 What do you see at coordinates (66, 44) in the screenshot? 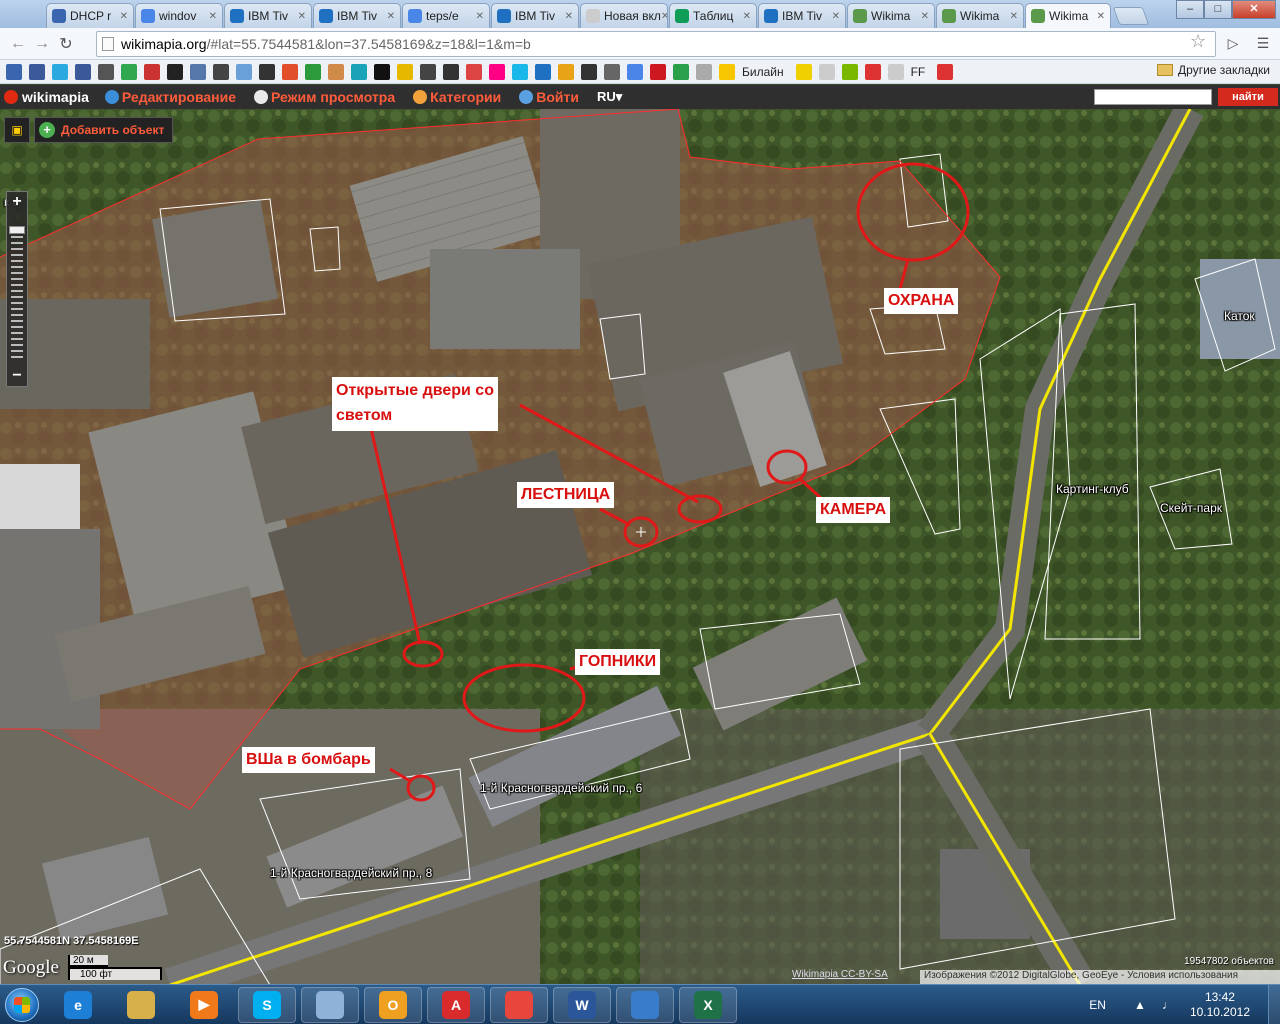
I see `reload-icon: ↻` at bounding box center [66, 44].